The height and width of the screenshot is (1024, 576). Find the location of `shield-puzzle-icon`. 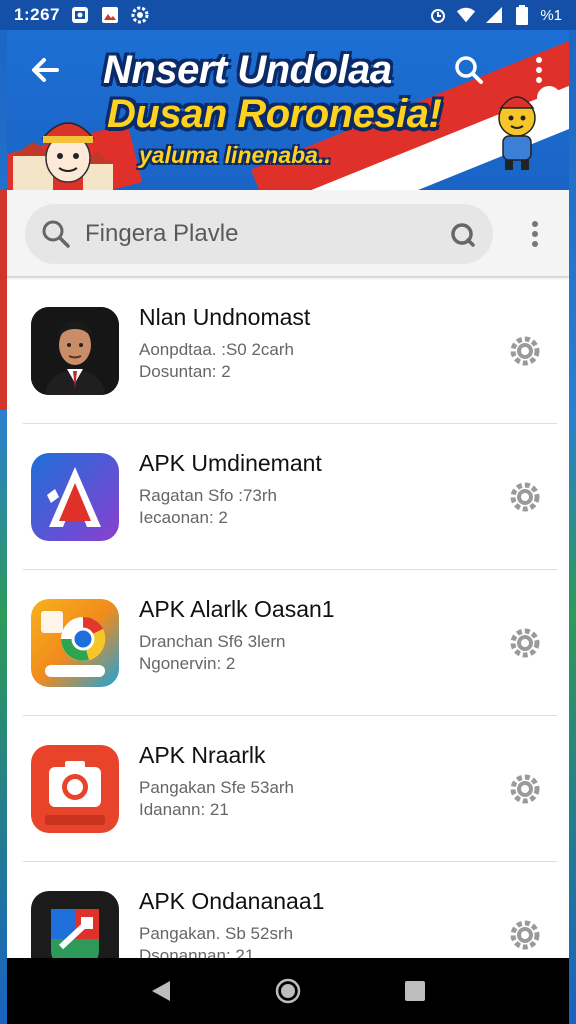

shield-puzzle-icon is located at coordinates (75, 924).